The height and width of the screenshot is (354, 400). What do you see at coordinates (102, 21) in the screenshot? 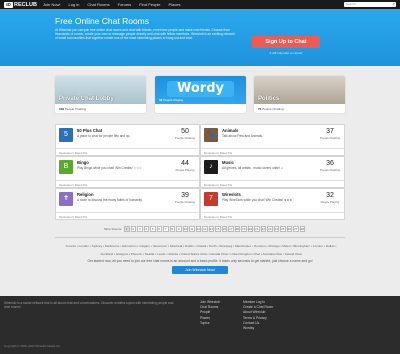
I see `page-title: Free Online Chat Rooms` at bounding box center [102, 21].